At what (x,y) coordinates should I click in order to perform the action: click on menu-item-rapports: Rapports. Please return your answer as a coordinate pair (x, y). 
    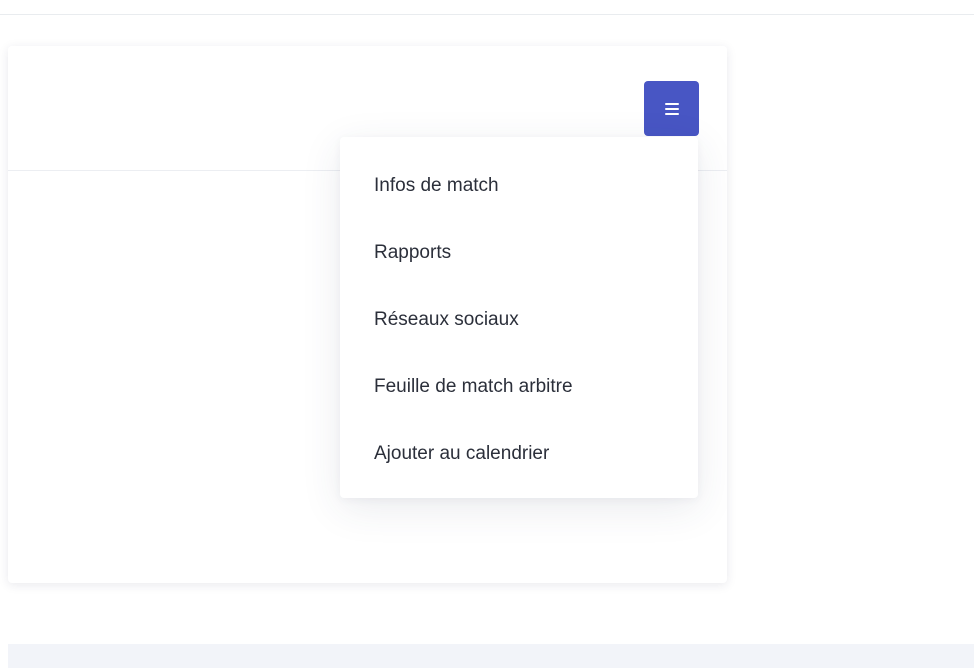
    Looking at the image, I should click on (519, 271).